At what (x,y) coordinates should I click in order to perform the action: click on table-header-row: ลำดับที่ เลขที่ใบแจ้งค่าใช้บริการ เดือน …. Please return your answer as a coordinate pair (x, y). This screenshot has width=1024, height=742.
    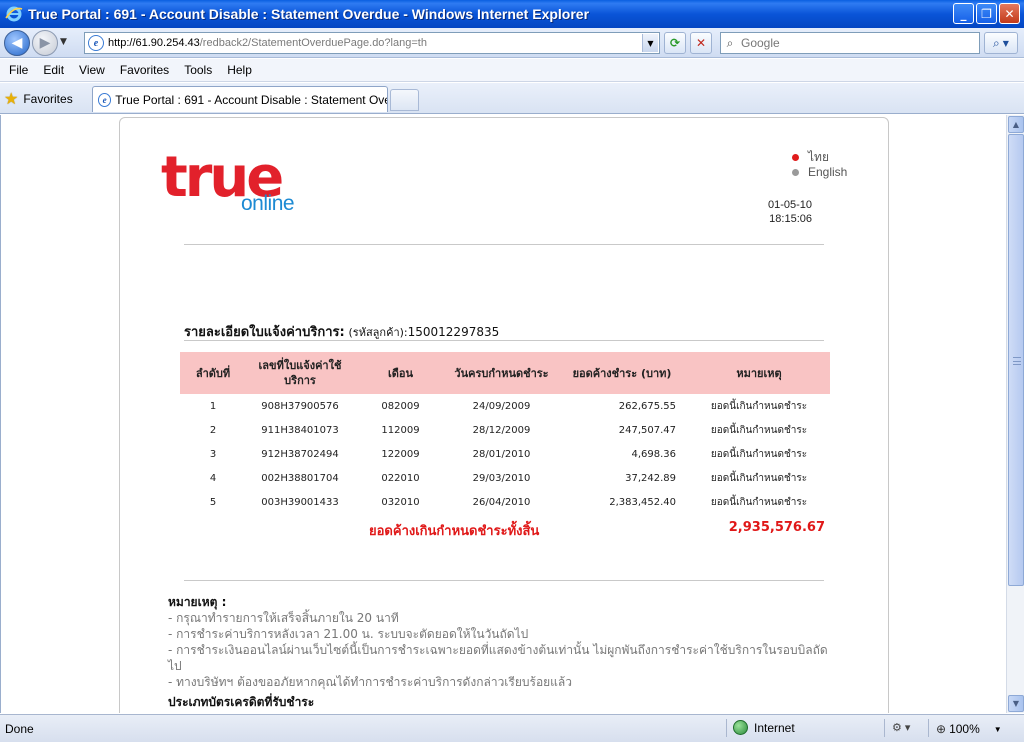
    Looking at the image, I should click on (505, 373).